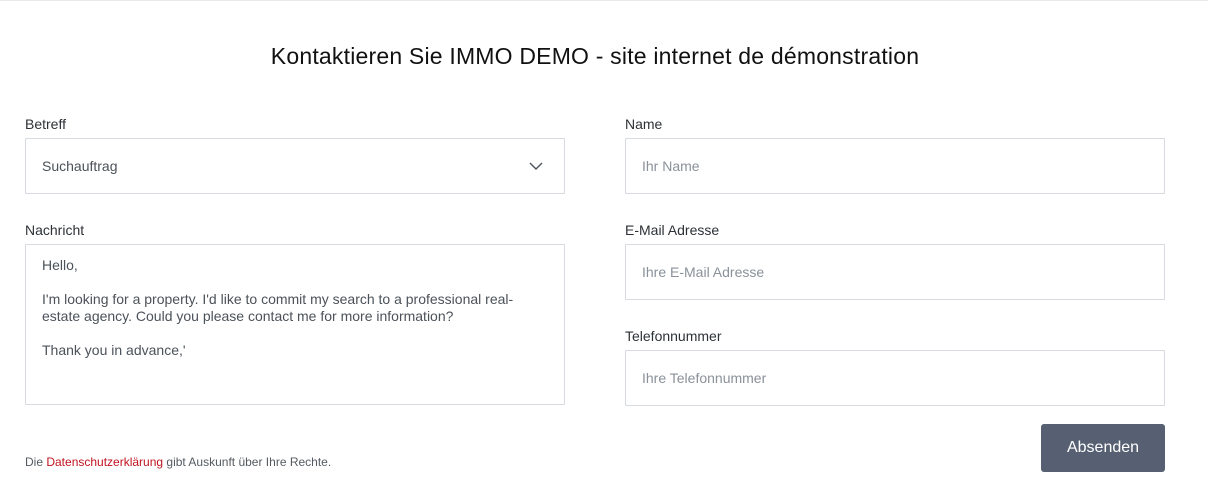  What do you see at coordinates (80, 166) in the screenshot?
I see `subject-selected-value: Suchauftrag` at bounding box center [80, 166].